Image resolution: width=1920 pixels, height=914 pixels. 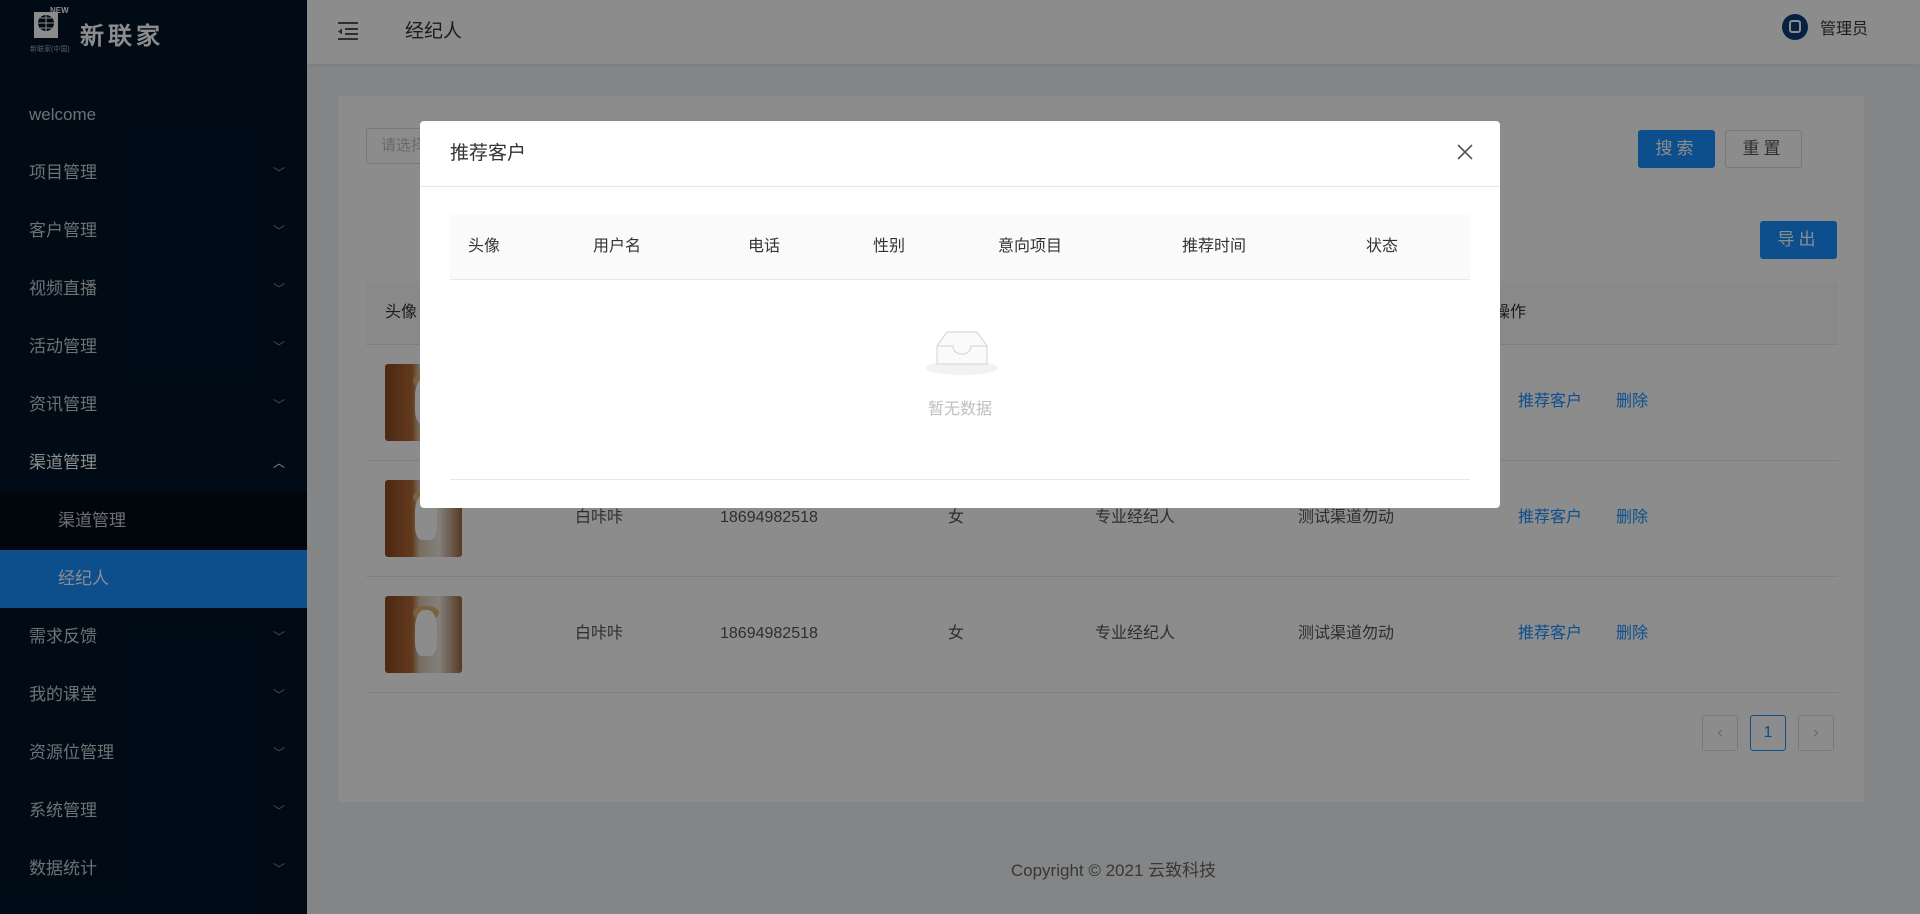 I want to click on close-icon, so click(x=1465, y=152).